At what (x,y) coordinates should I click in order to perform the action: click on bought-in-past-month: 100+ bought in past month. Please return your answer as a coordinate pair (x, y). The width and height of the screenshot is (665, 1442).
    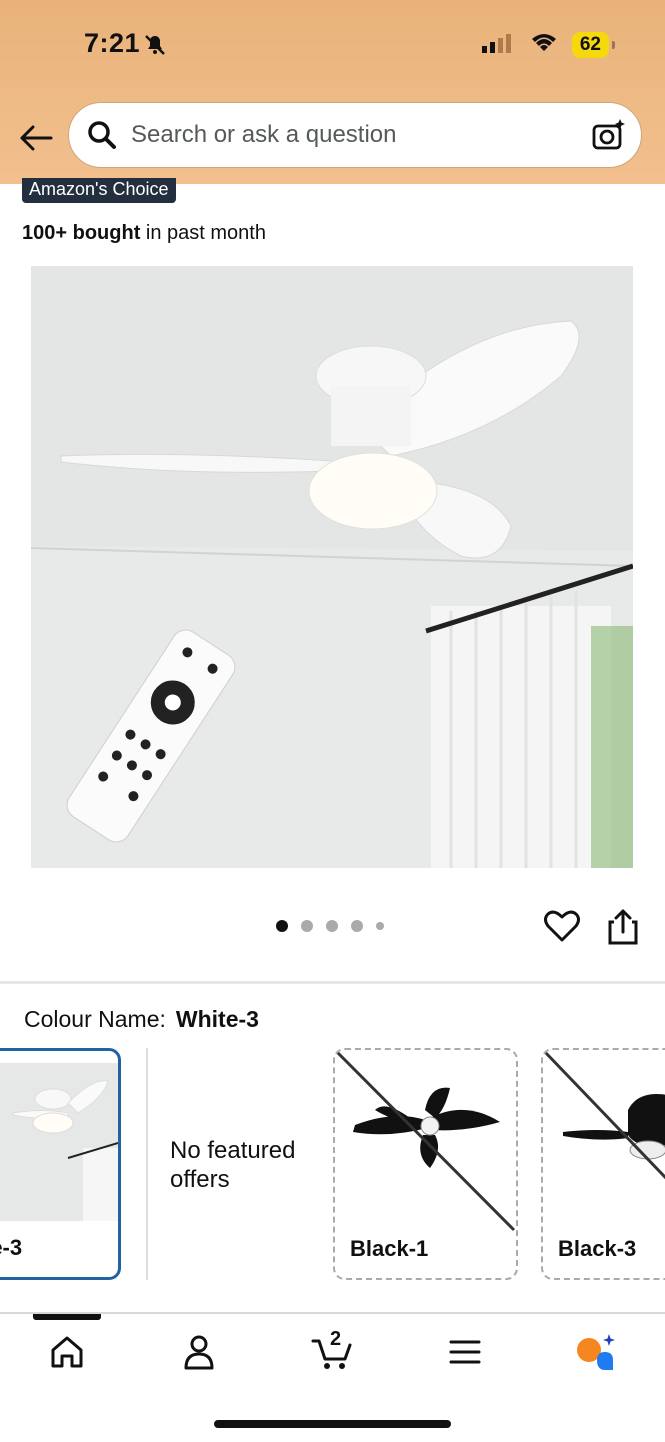
    Looking at the image, I should click on (144, 233).